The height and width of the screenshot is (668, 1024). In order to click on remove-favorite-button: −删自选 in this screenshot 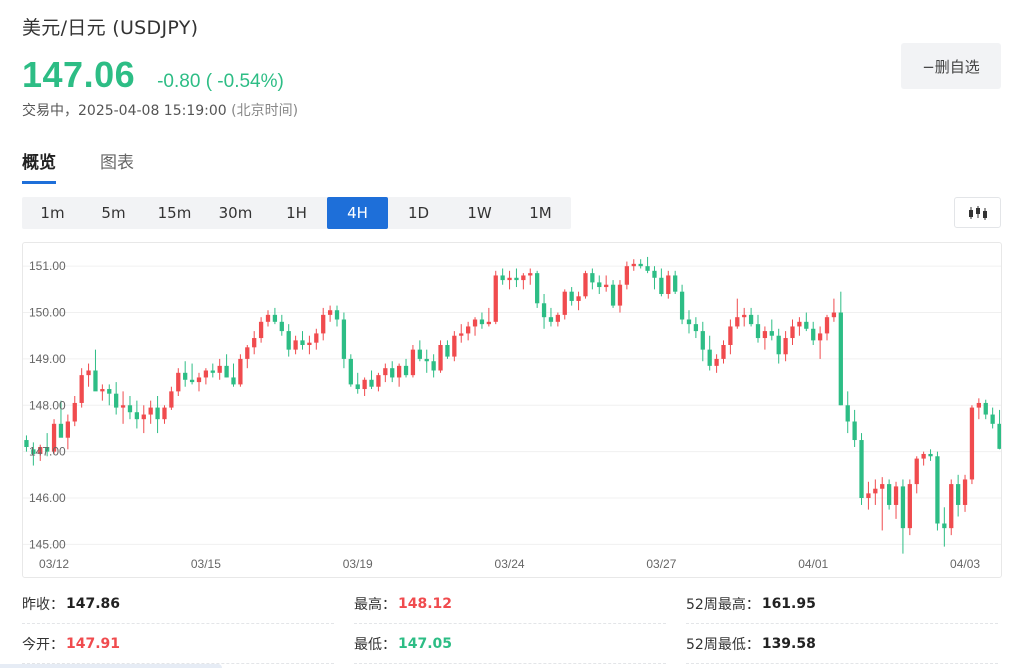, I will do `click(951, 66)`.